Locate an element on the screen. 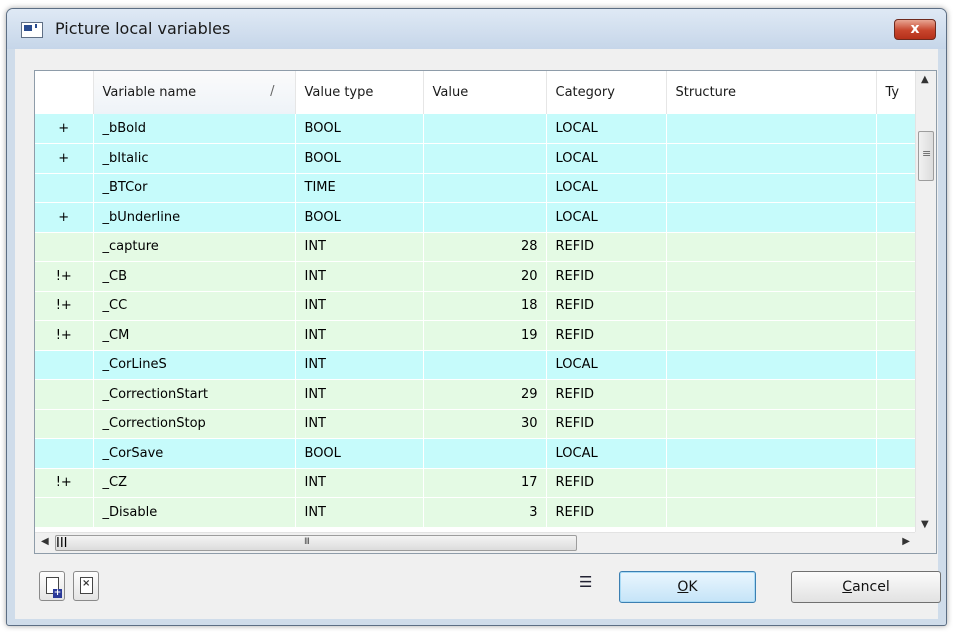 This screenshot has width=953, height=632. table-row: + _bBold BOOL LOCAL is located at coordinates (475, 129).